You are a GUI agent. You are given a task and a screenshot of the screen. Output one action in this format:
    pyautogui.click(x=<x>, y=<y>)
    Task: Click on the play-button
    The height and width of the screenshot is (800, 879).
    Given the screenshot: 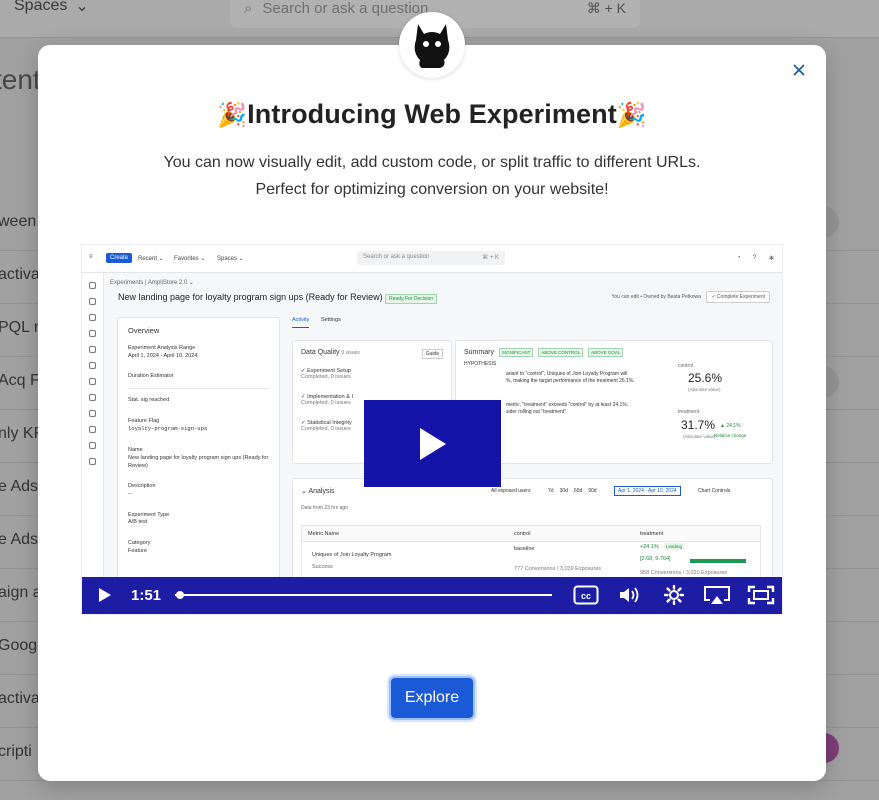 What is the action you would take?
    pyautogui.click(x=432, y=443)
    